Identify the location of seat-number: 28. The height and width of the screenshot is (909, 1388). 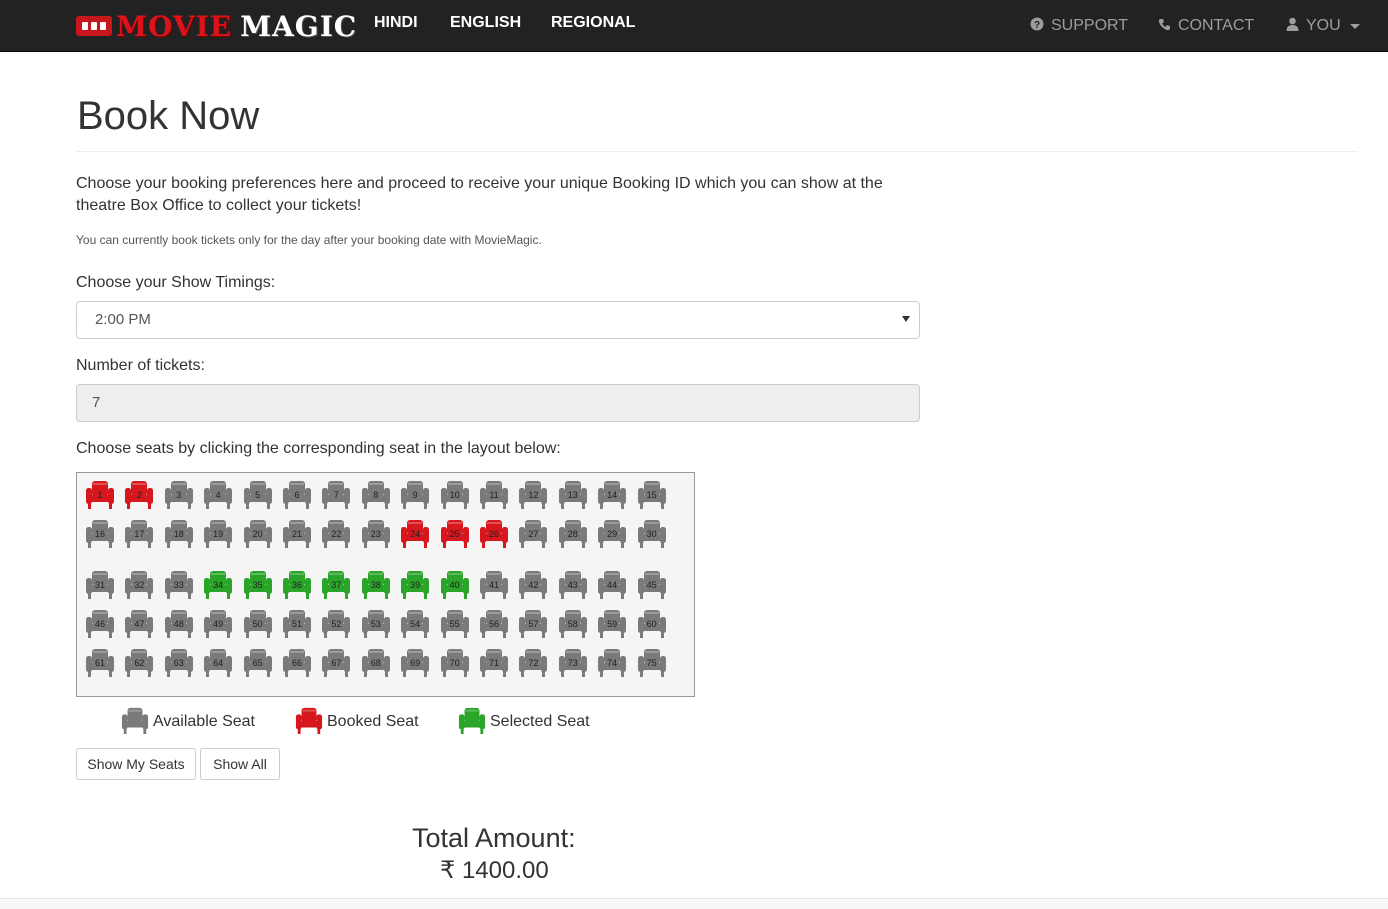
(572, 534).